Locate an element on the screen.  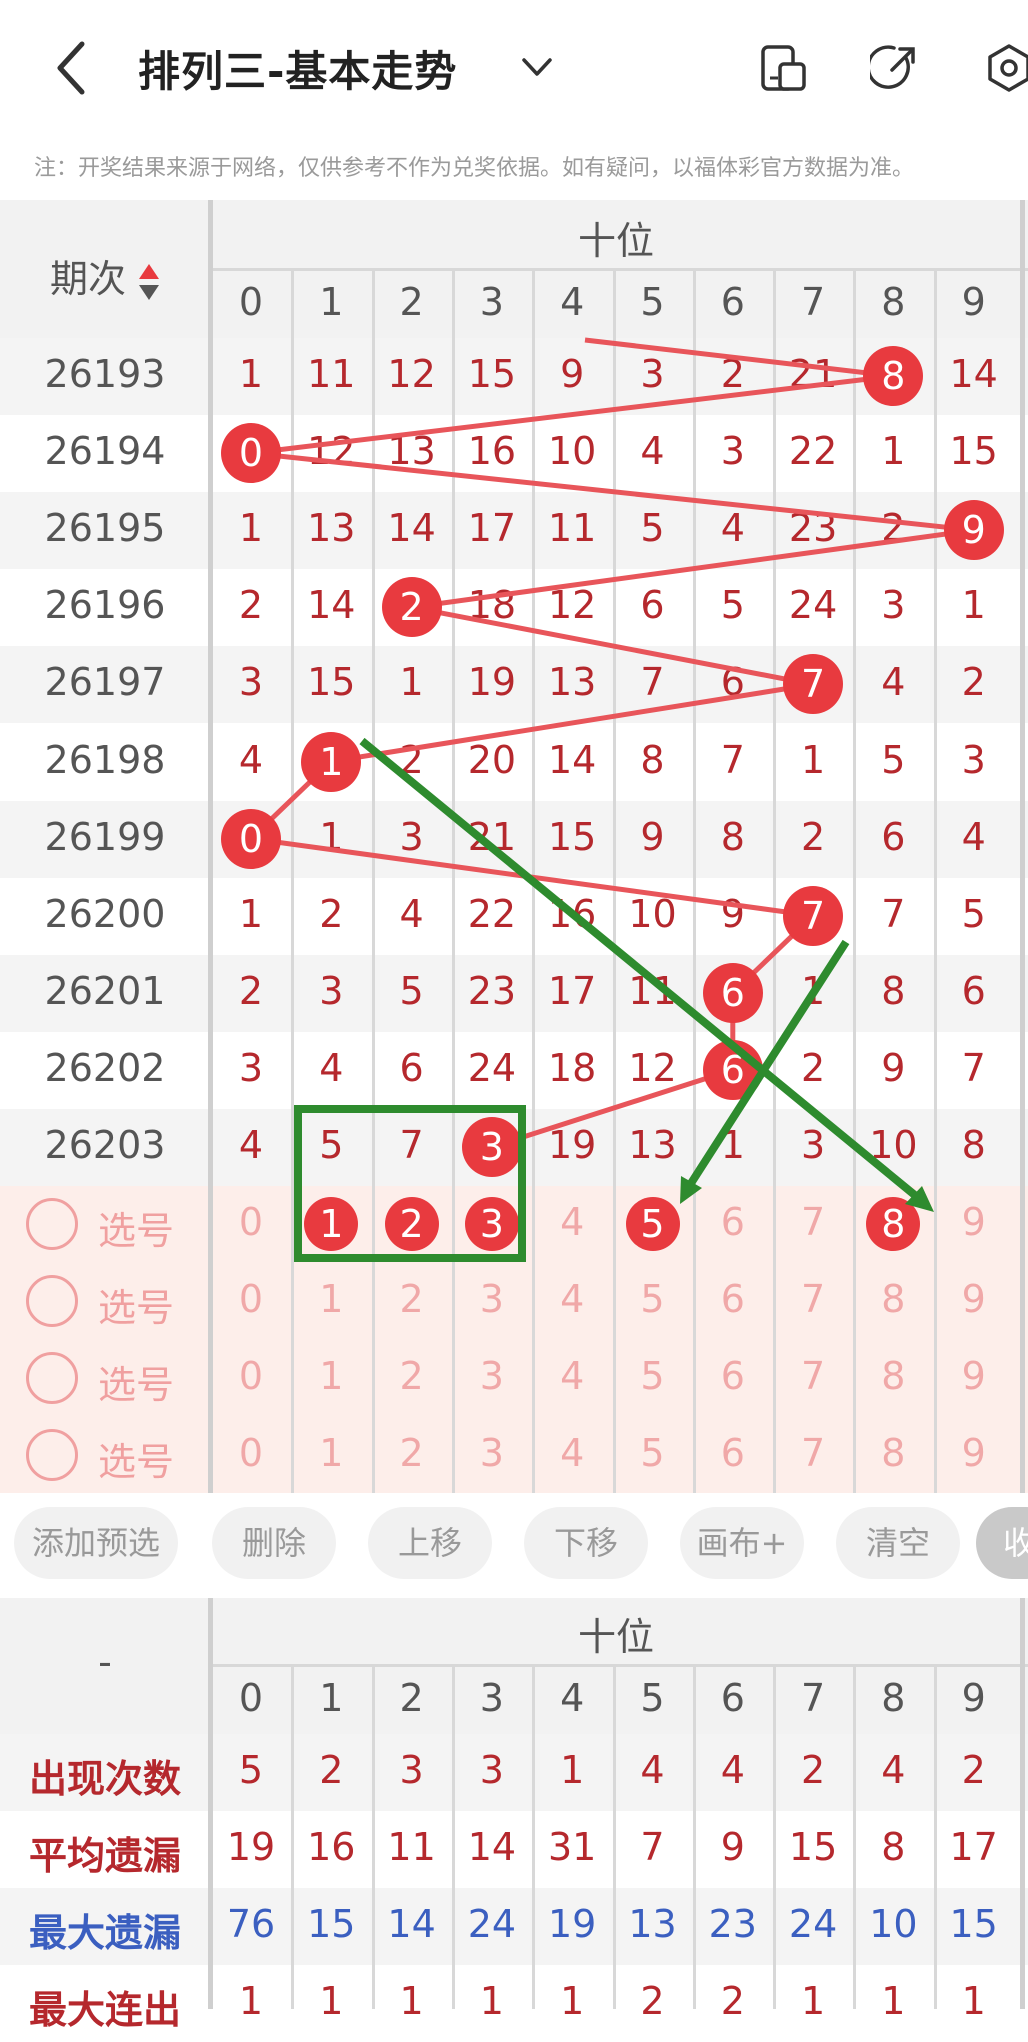
stats-value: 13 is located at coordinates (652, 1924).